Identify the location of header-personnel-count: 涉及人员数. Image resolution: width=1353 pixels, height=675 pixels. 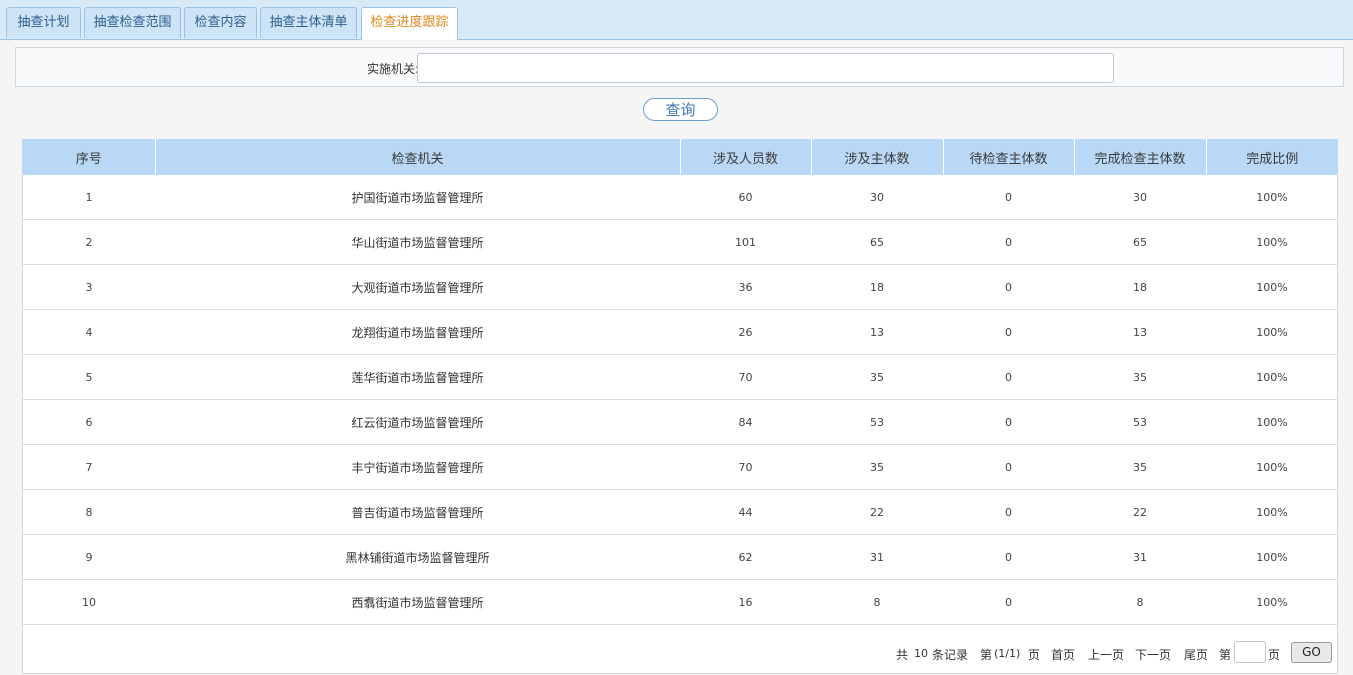
(746, 157).